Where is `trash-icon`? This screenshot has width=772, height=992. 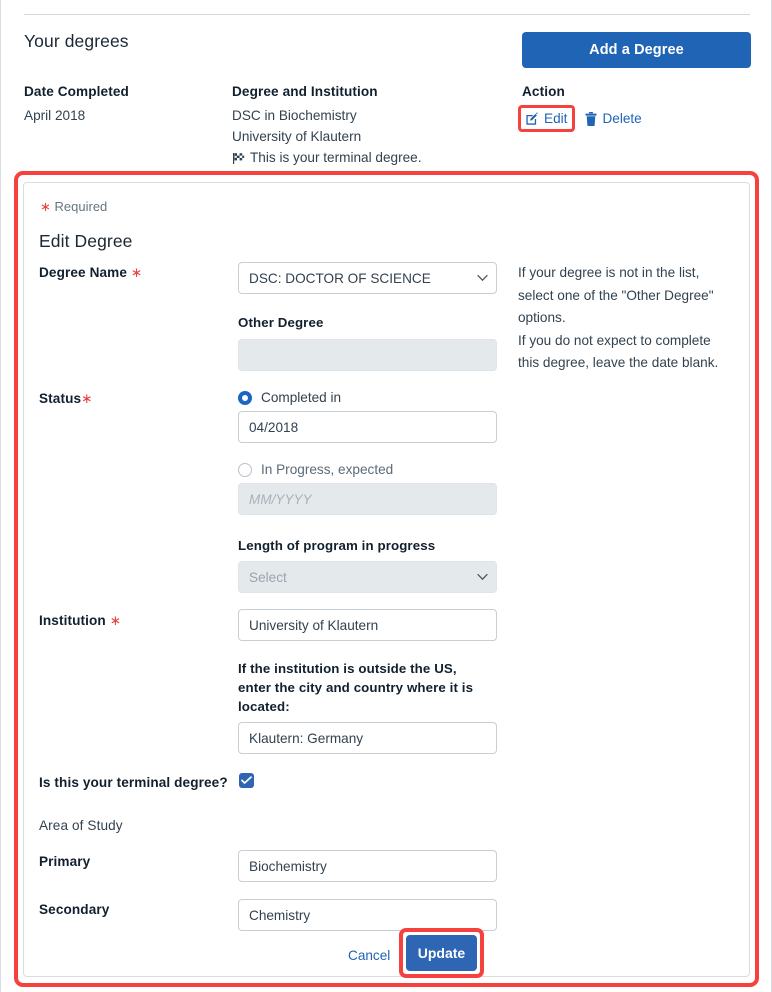 trash-icon is located at coordinates (591, 118).